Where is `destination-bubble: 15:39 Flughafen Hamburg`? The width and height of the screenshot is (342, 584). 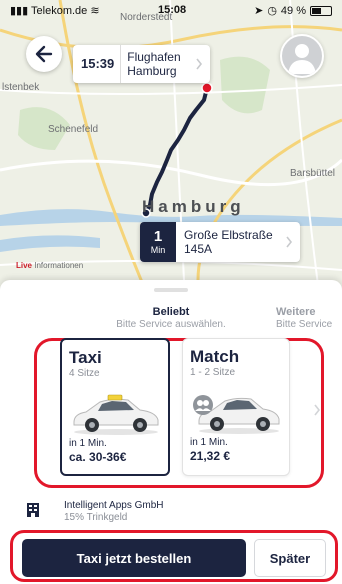
destination-bubble: 15:39 Flughafen Hamburg is located at coordinates (141, 64).